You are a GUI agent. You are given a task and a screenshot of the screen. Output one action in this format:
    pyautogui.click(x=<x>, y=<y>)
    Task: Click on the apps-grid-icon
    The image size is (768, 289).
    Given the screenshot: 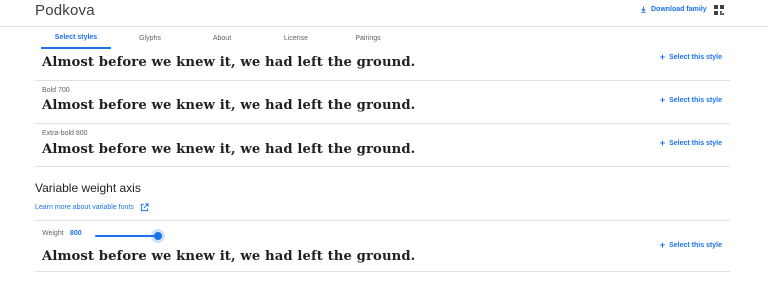 What is the action you would take?
    pyautogui.click(x=719, y=10)
    